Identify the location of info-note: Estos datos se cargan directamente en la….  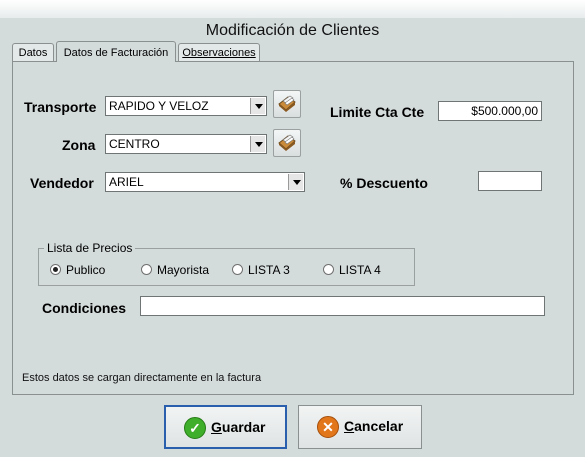
(142, 378).